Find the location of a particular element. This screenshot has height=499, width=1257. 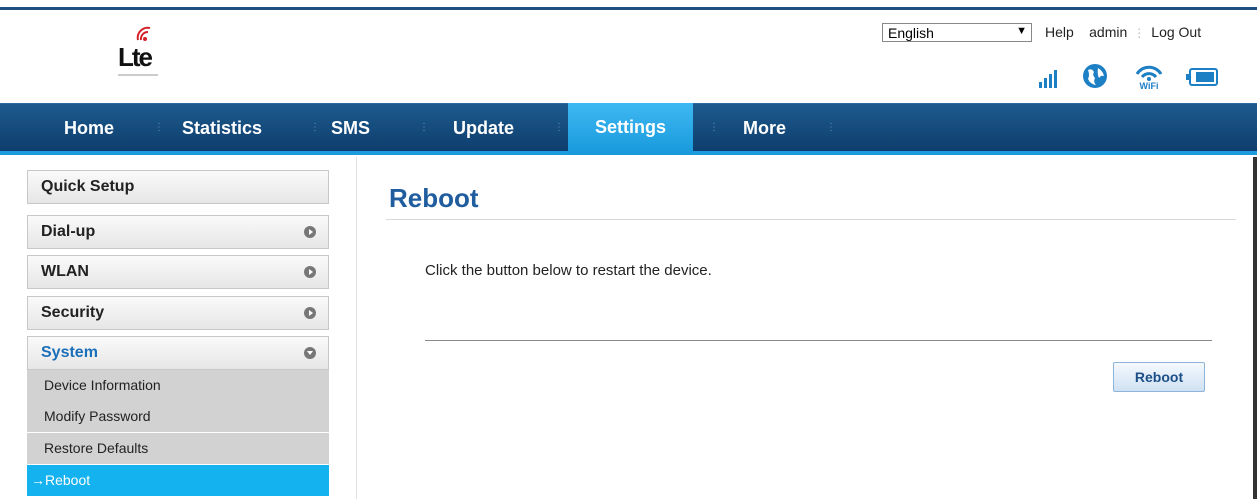

sidebar-dialup: Dial-up is located at coordinates (178, 232).